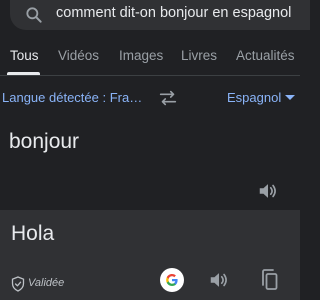 This screenshot has width=320, height=300. What do you see at coordinates (24, 55) in the screenshot?
I see `tab-all: Tous` at bounding box center [24, 55].